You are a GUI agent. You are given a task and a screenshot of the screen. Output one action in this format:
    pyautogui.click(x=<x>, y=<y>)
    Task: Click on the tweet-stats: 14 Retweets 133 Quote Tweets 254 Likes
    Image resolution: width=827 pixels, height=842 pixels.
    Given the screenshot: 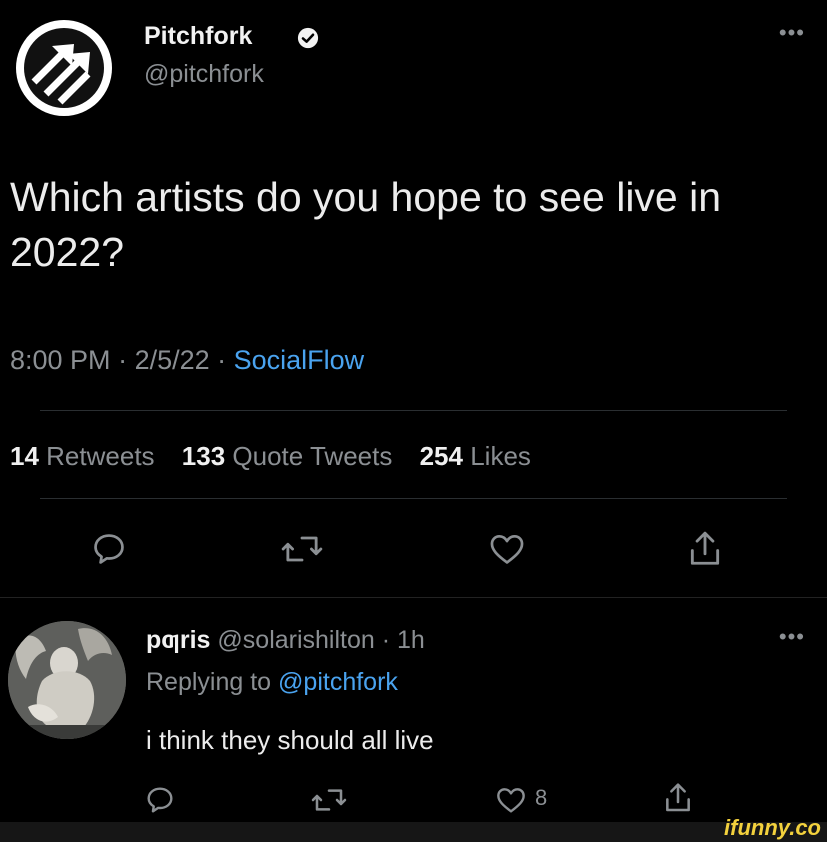 What is the action you would take?
    pyautogui.click(x=270, y=456)
    